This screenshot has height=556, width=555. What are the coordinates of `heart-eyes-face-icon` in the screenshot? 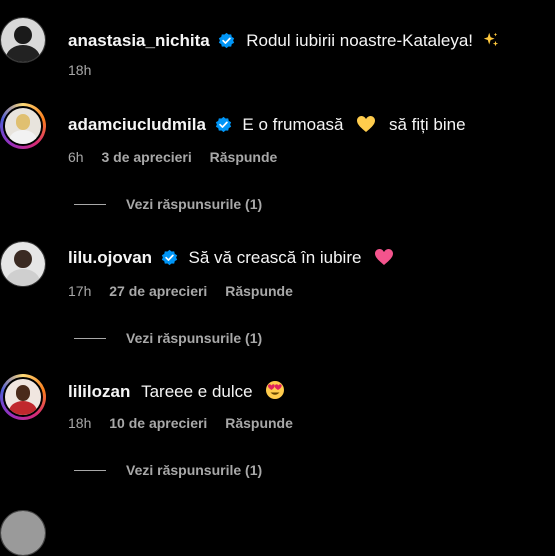 It's located at (275, 390).